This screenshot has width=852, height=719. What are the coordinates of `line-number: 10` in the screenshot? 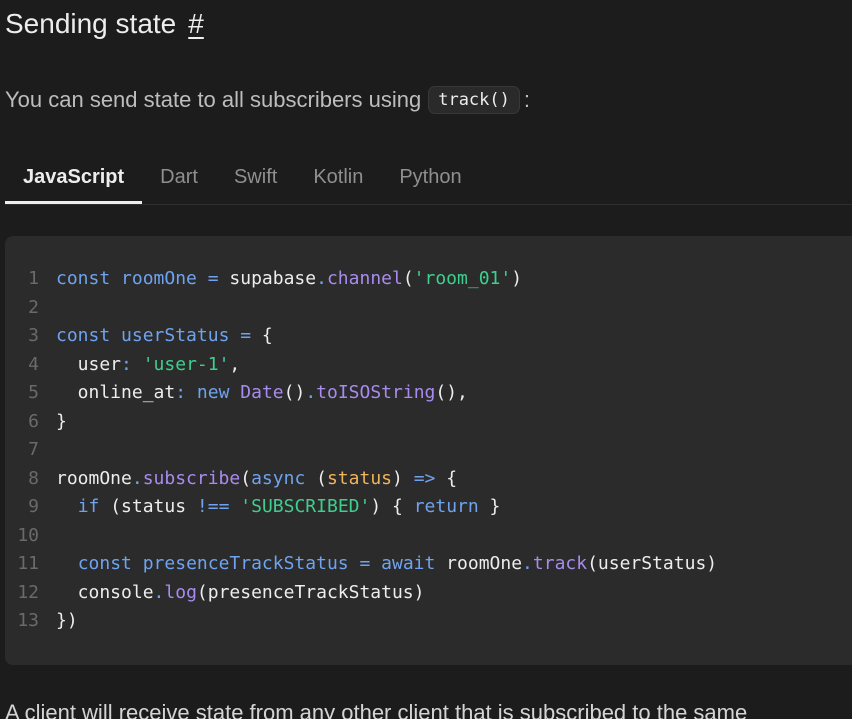 It's located at (28, 535).